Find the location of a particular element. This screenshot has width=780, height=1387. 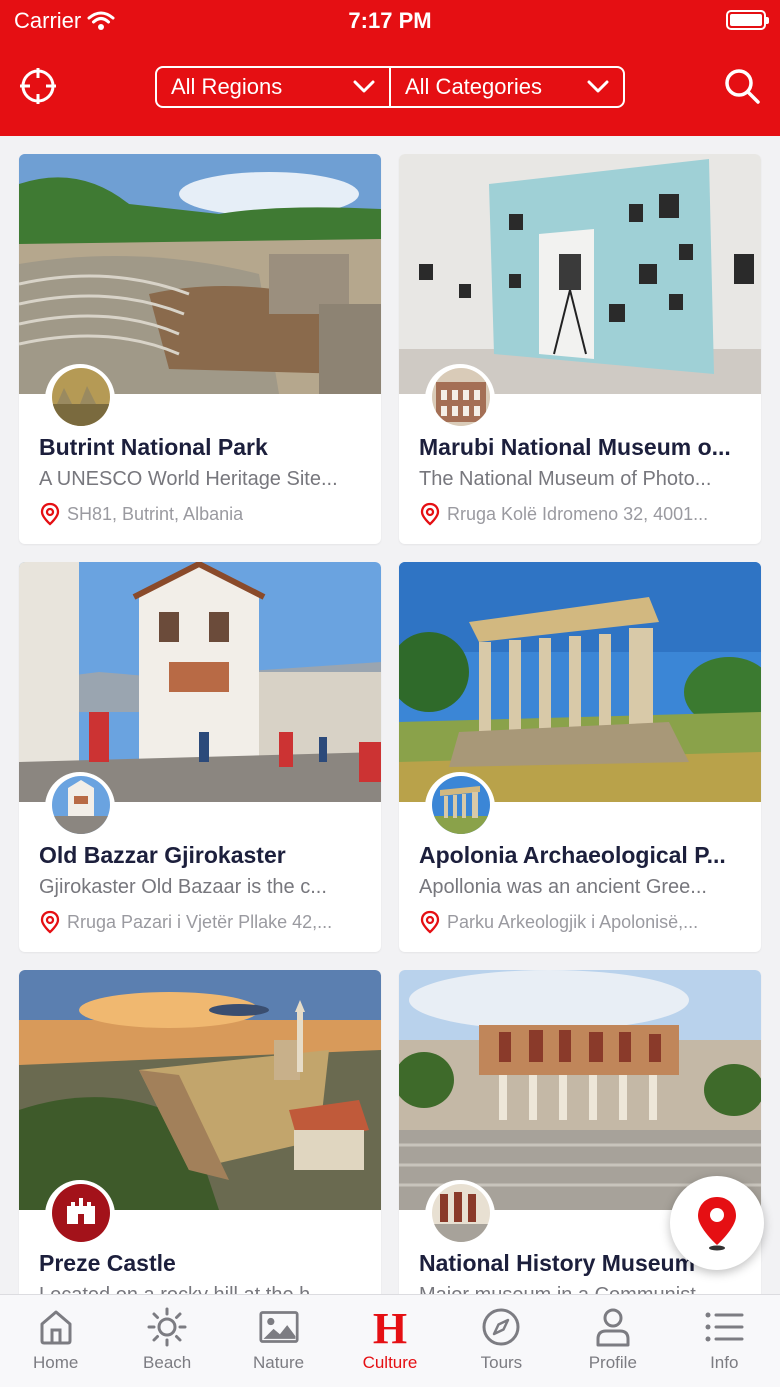

status-bar: Carrier 7:17 PM is located at coordinates (390, 20).